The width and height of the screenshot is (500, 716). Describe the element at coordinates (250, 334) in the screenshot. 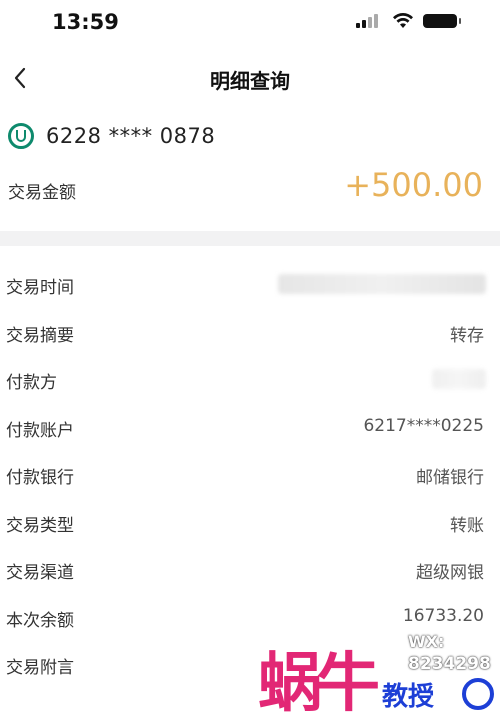

I see `detail-row-summary: 交易摘要 转存` at that location.